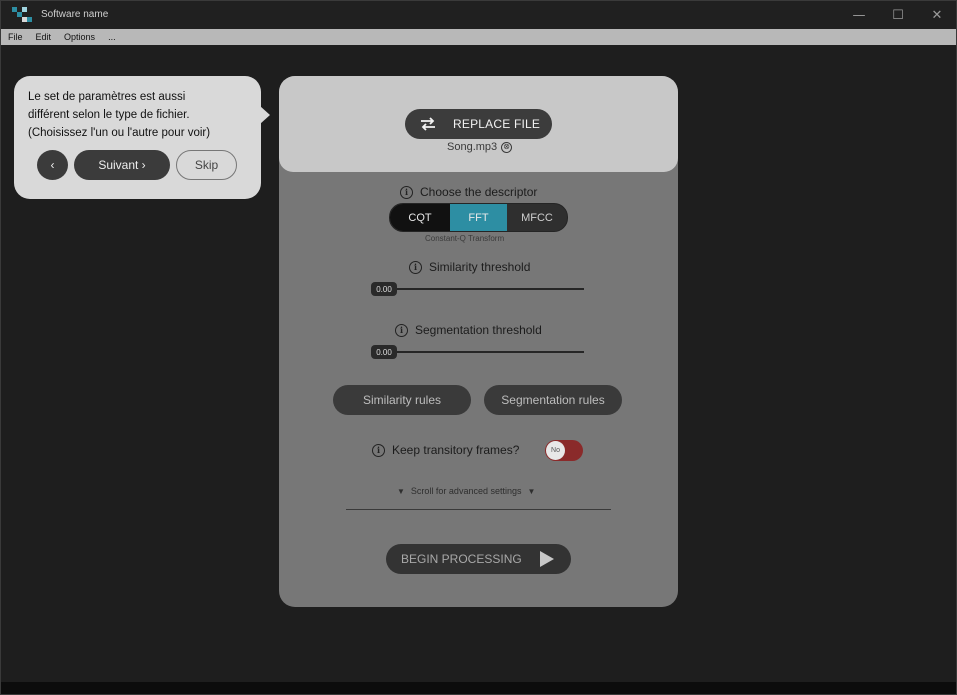 The height and width of the screenshot is (695, 957). I want to click on descriptor-label: Choose the descriptor, so click(479, 192).